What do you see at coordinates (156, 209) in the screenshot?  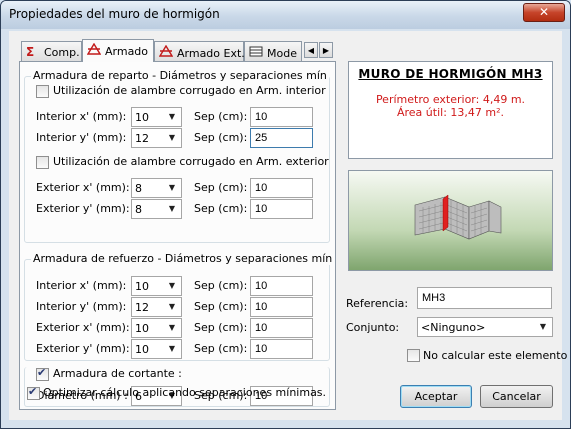 I see `reparto-exterior-y-select: 8 ▼` at bounding box center [156, 209].